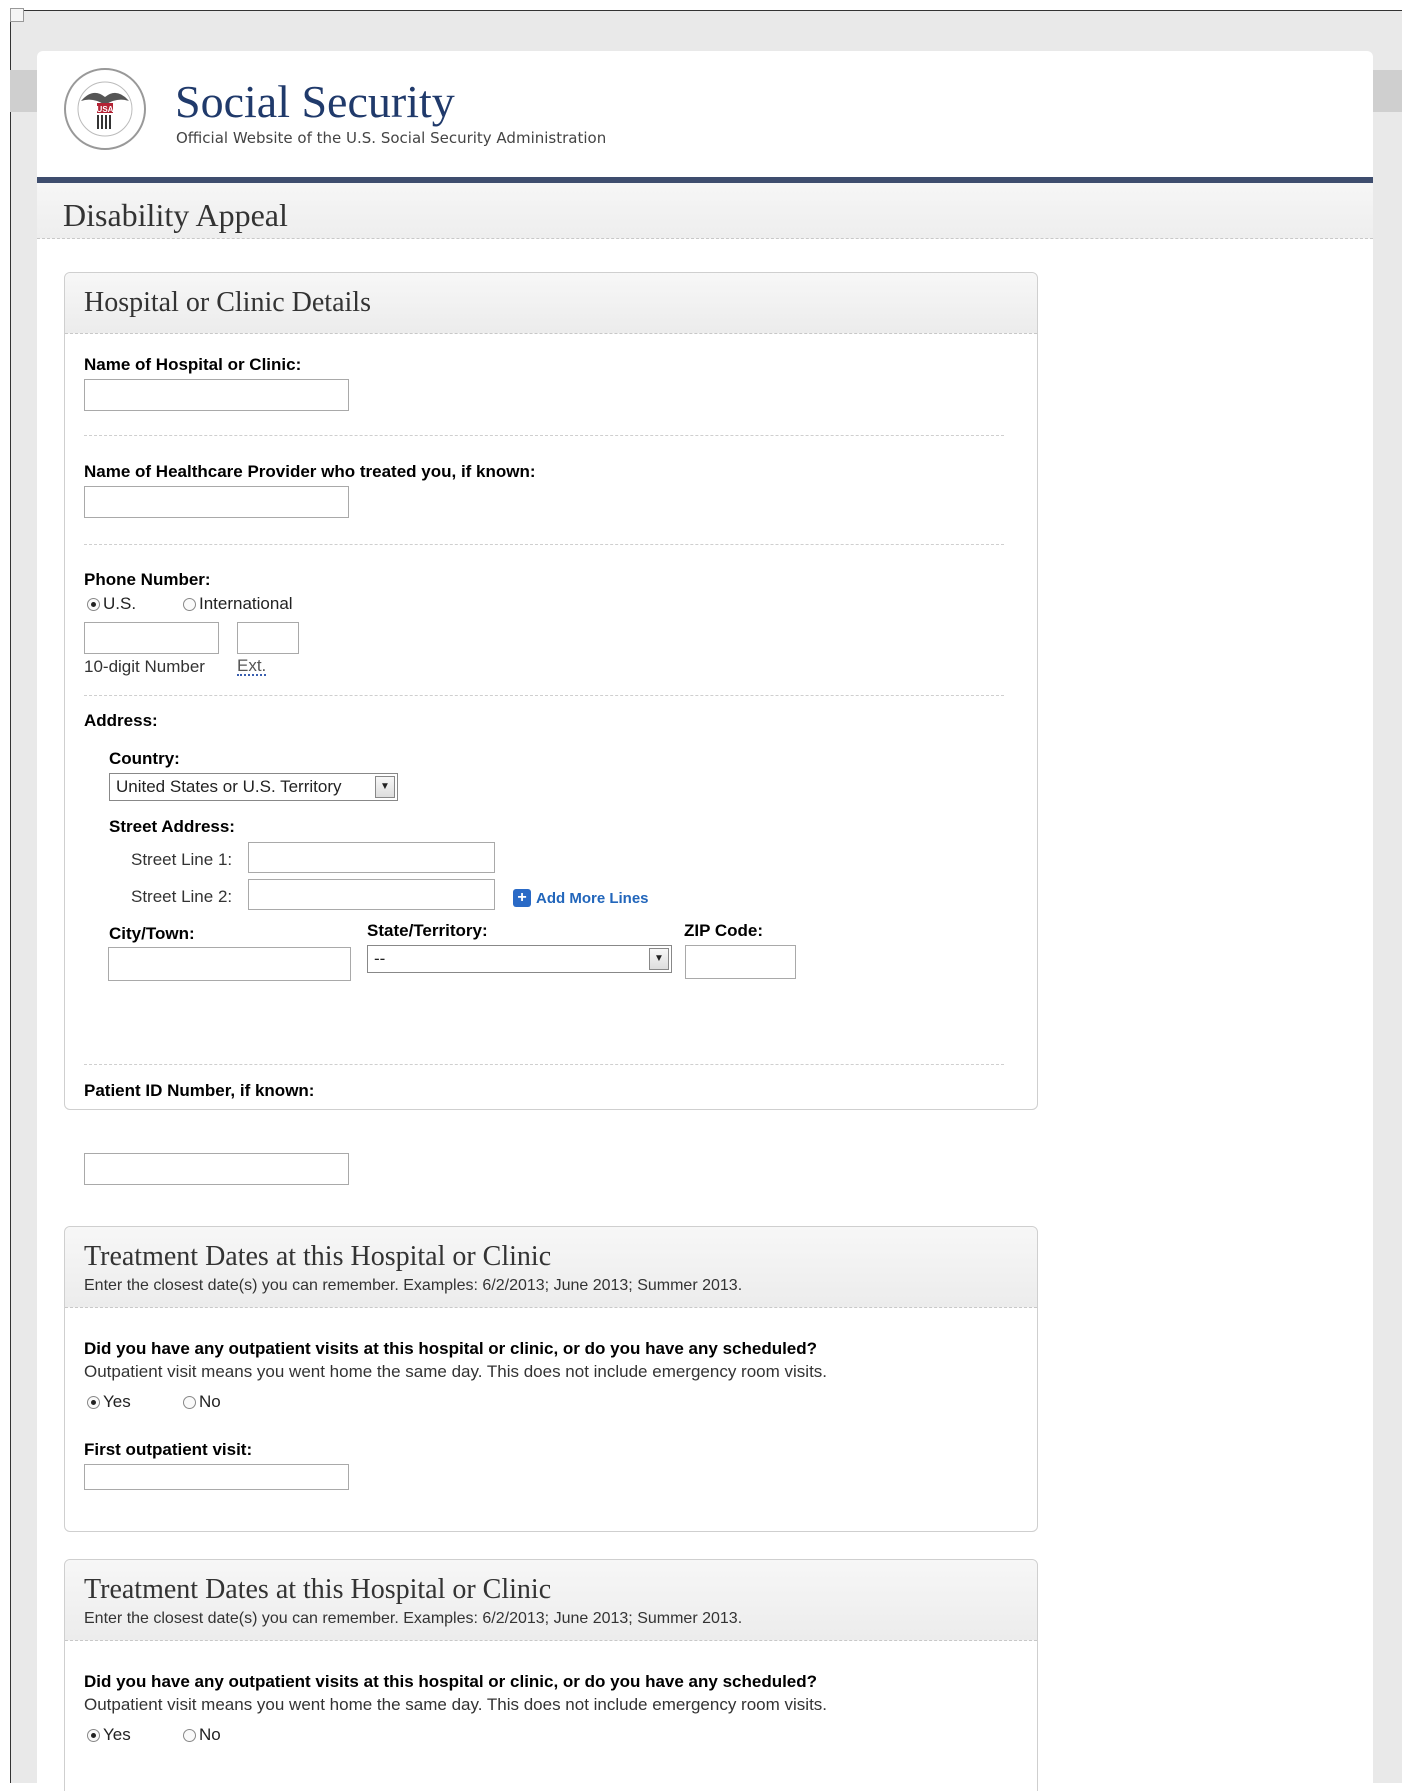 This screenshot has width=1402, height=1791. What do you see at coordinates (168, 1449) in the screenshot?
I see `first-visit-label: First outpatient visit:` at bounding box center [168, 1449].